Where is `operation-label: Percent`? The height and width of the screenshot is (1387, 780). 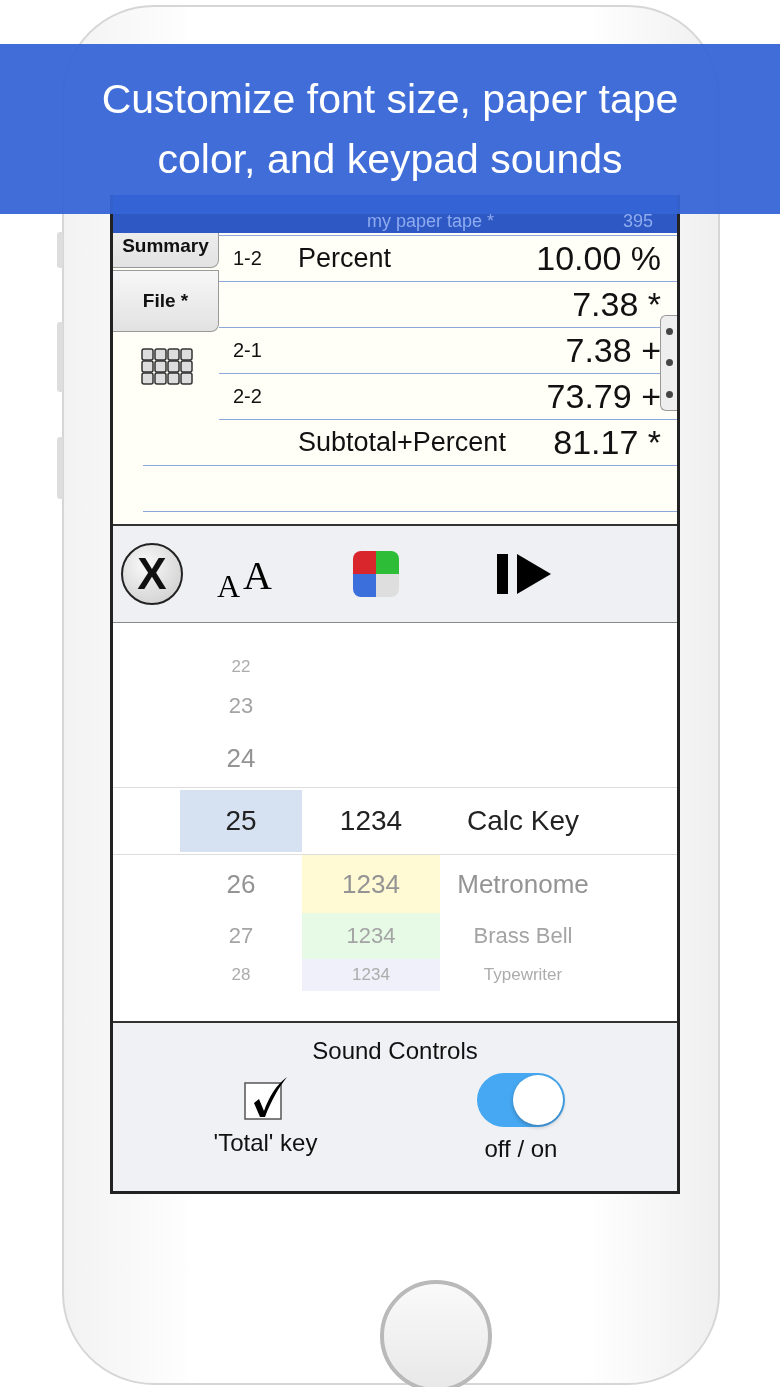 operation-label: Percent is located at coordinates (345, 258).